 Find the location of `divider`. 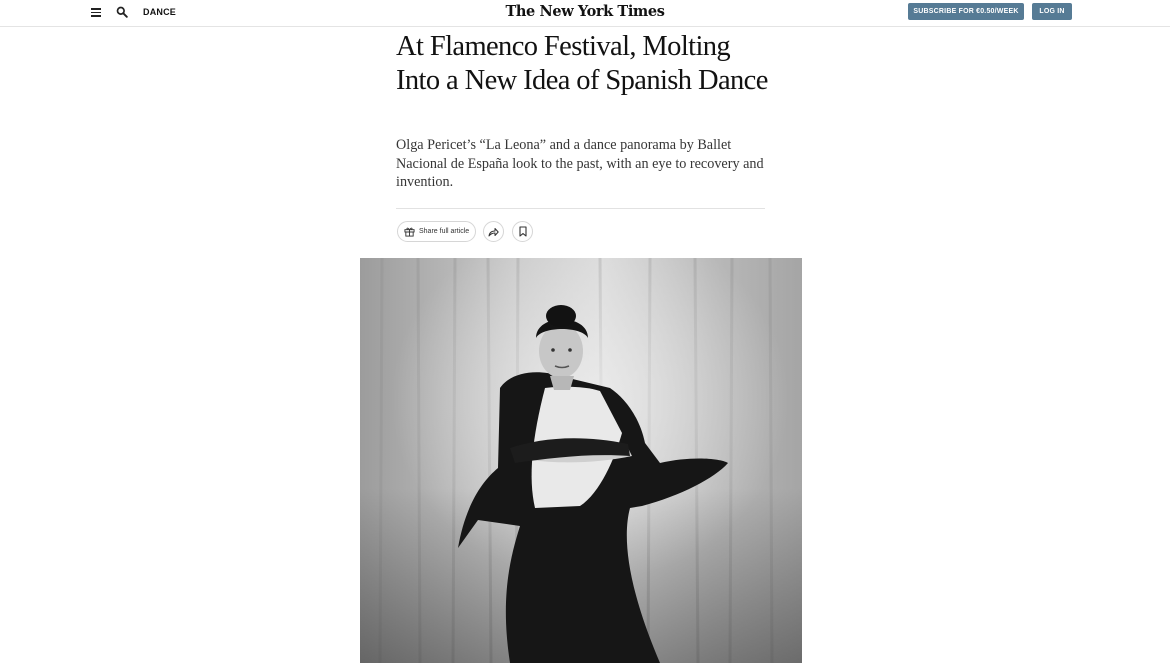

divider is located at coordinates (580, 208).